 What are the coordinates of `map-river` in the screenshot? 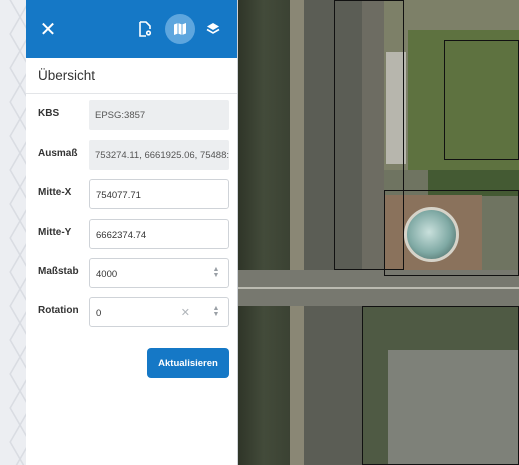 It's located at (264, 232).